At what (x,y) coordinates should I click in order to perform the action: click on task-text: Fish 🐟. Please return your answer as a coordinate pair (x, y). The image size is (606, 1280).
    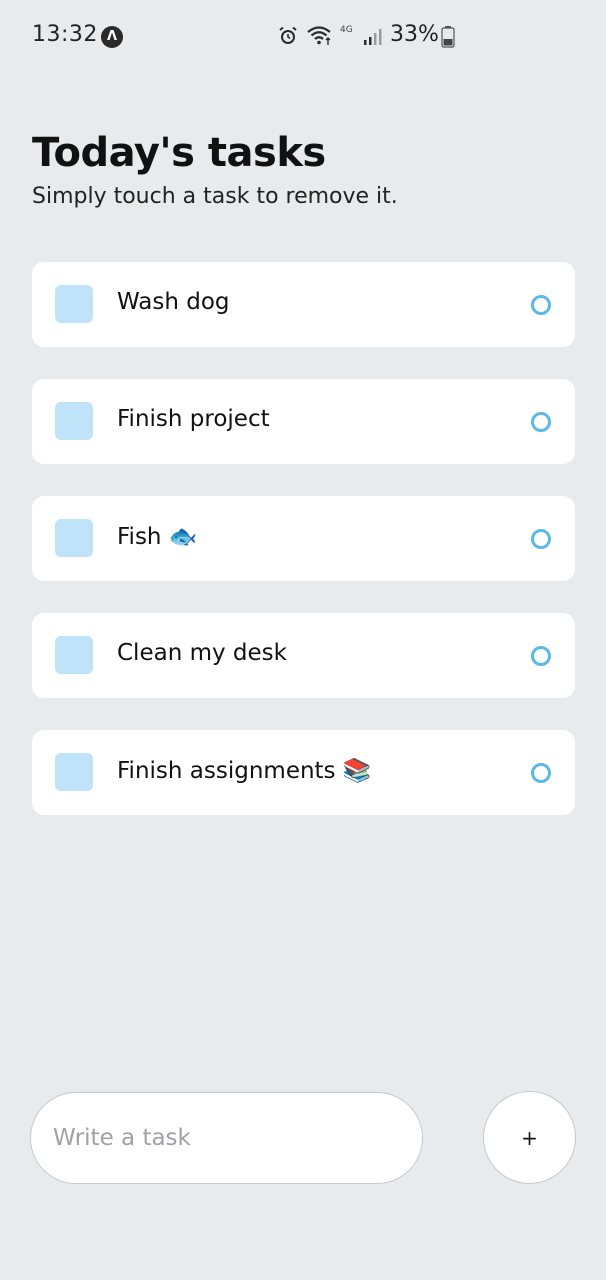
    Looking at the image, I should click on (157, 537).